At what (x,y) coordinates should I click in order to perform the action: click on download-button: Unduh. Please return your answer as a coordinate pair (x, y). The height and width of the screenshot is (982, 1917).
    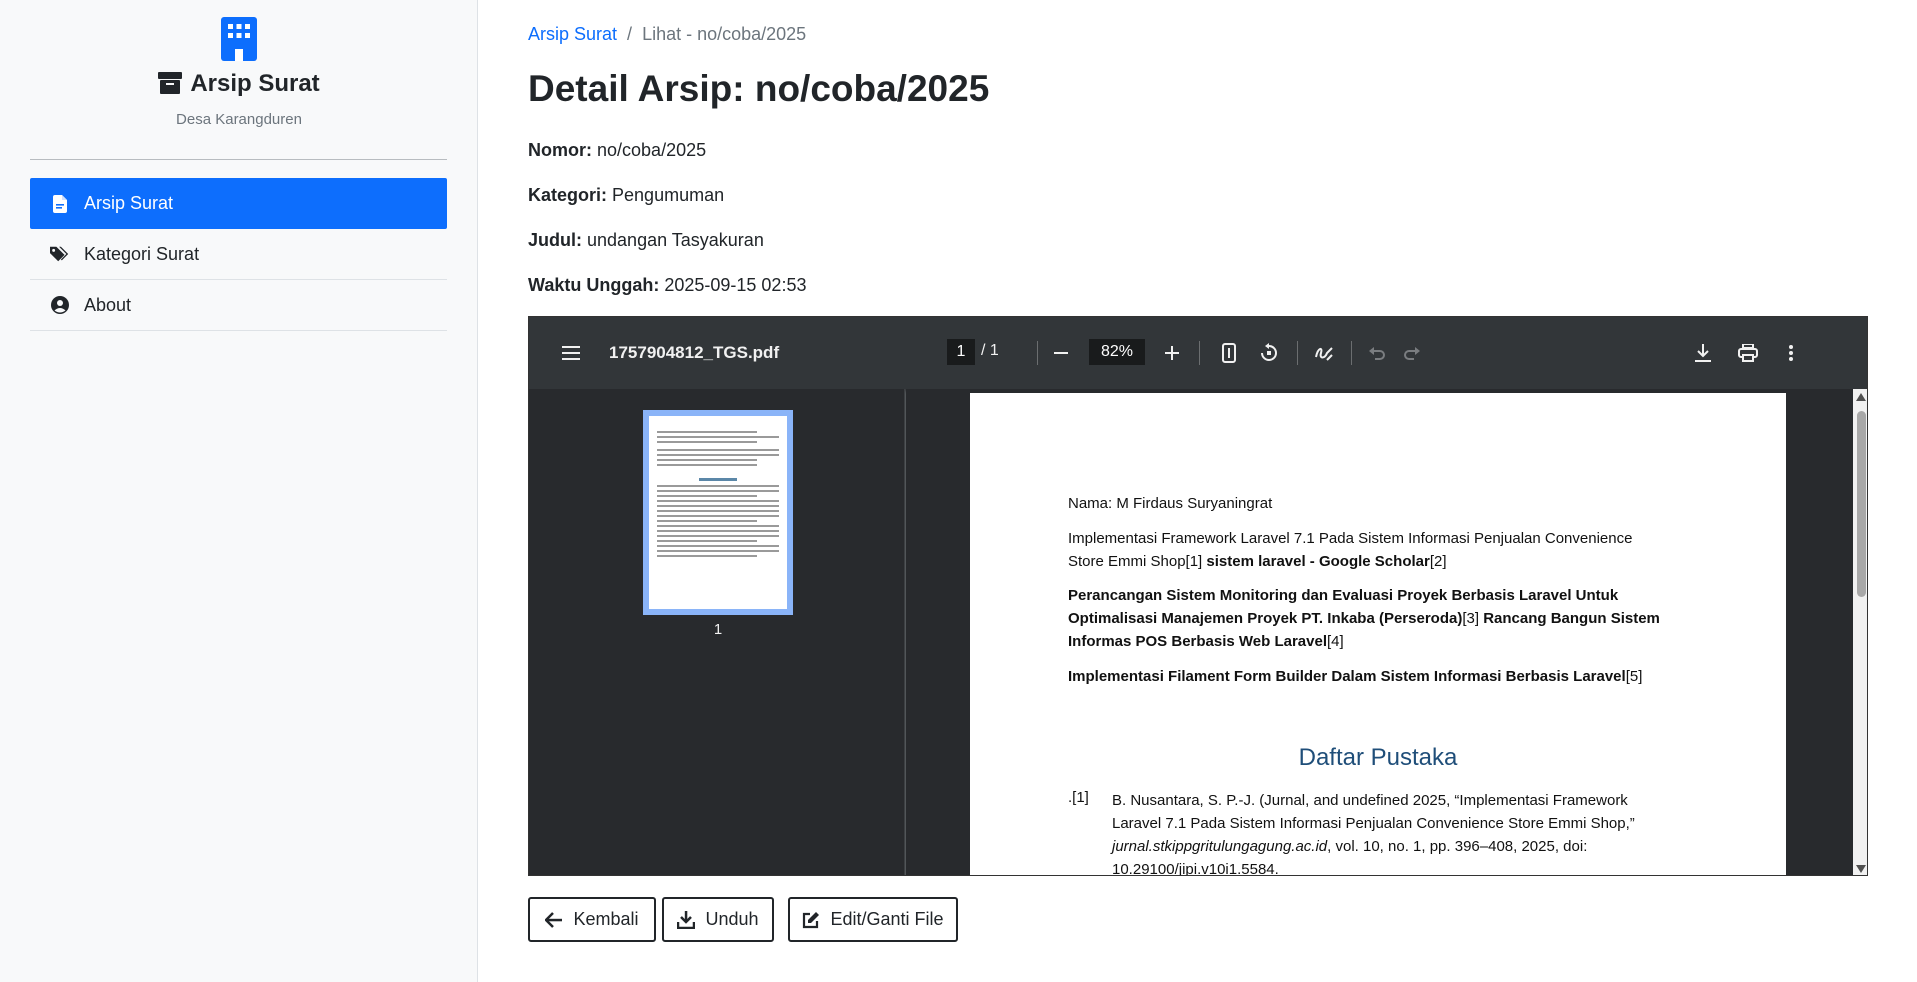
    Looking at the image, I should click on (718, 919).